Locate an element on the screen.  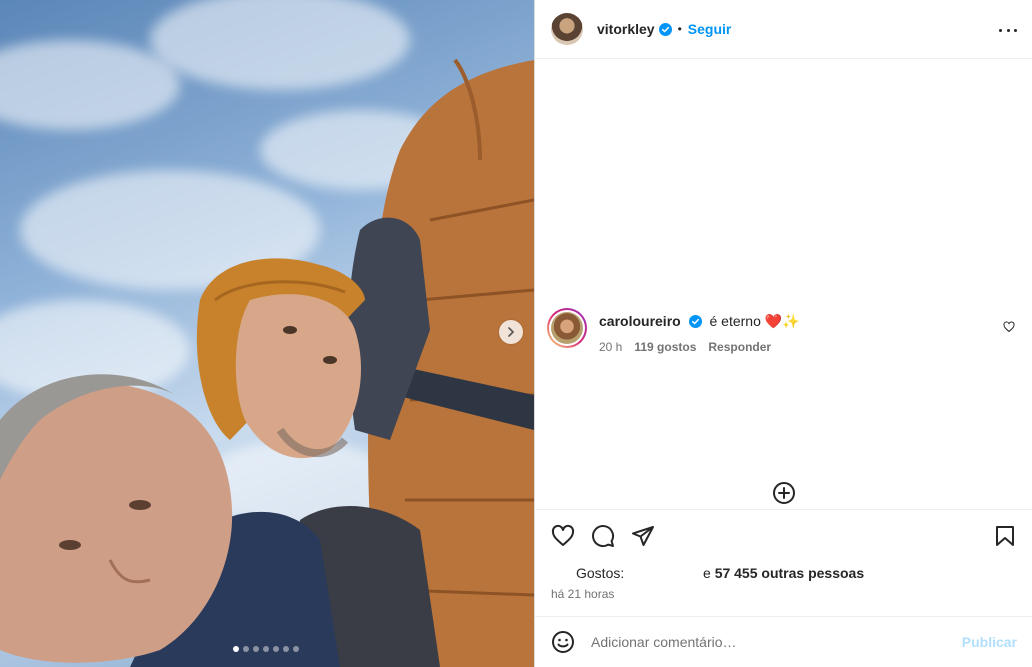
comment-time: 20 h is located at coordinates (610, 347).